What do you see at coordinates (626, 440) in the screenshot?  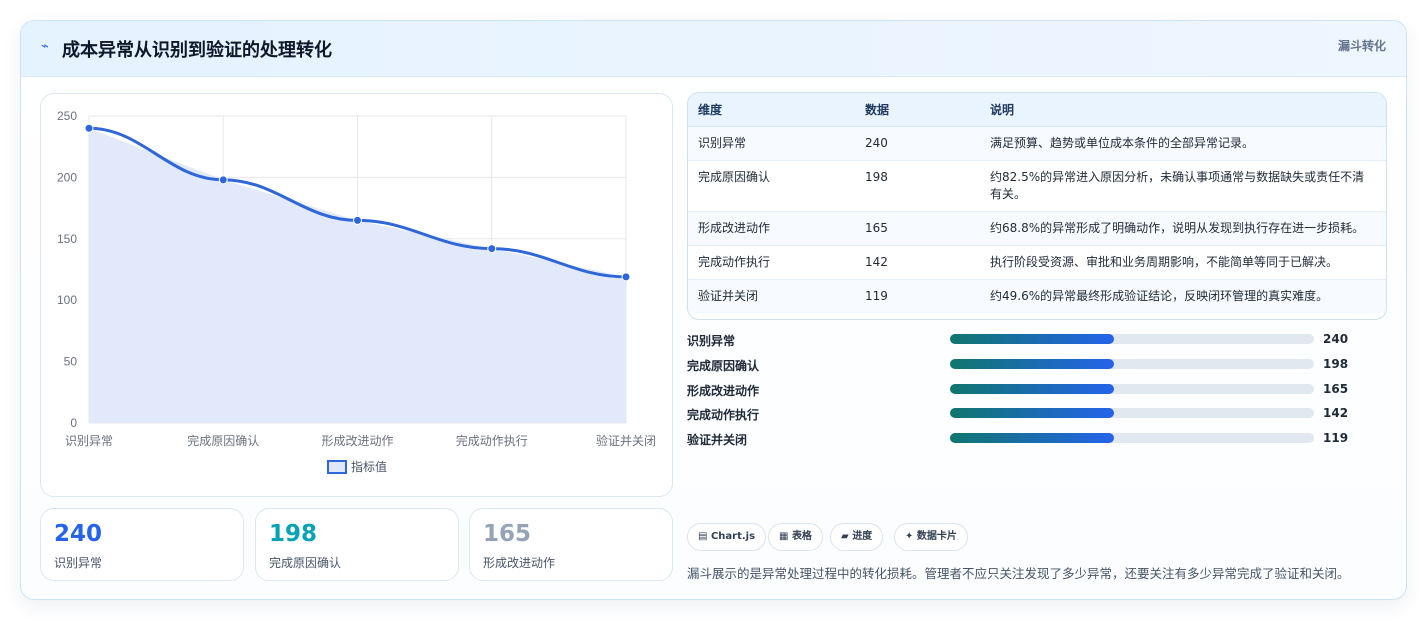 I see `x-tick-label: 验证并关闭` at bounding box center [626, 440].